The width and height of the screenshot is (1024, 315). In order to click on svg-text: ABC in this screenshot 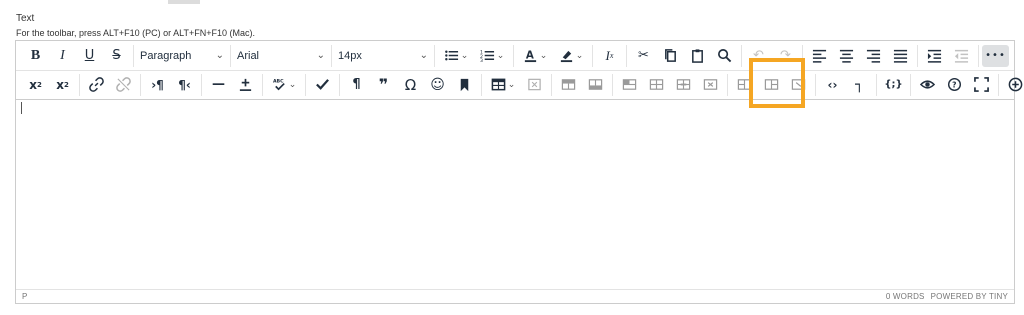, I will do `click(278, 82)`.